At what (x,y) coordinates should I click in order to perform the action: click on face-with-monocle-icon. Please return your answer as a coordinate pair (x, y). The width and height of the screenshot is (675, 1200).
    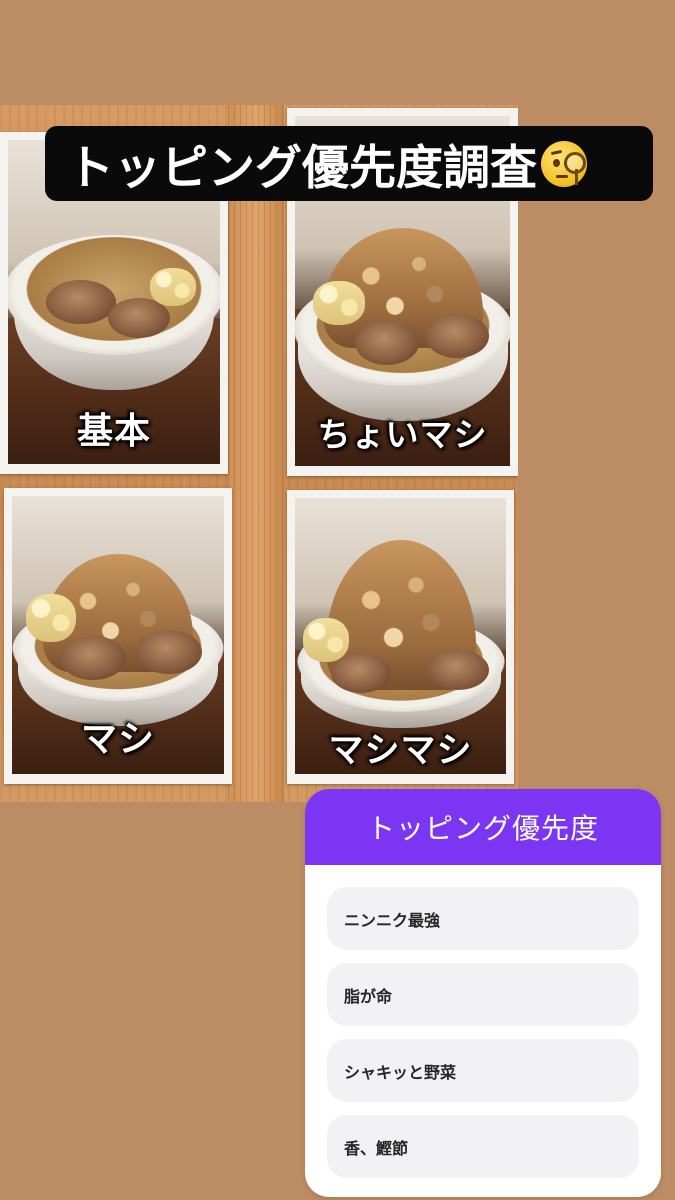
    Looking at the image, I should click on (564, 163).